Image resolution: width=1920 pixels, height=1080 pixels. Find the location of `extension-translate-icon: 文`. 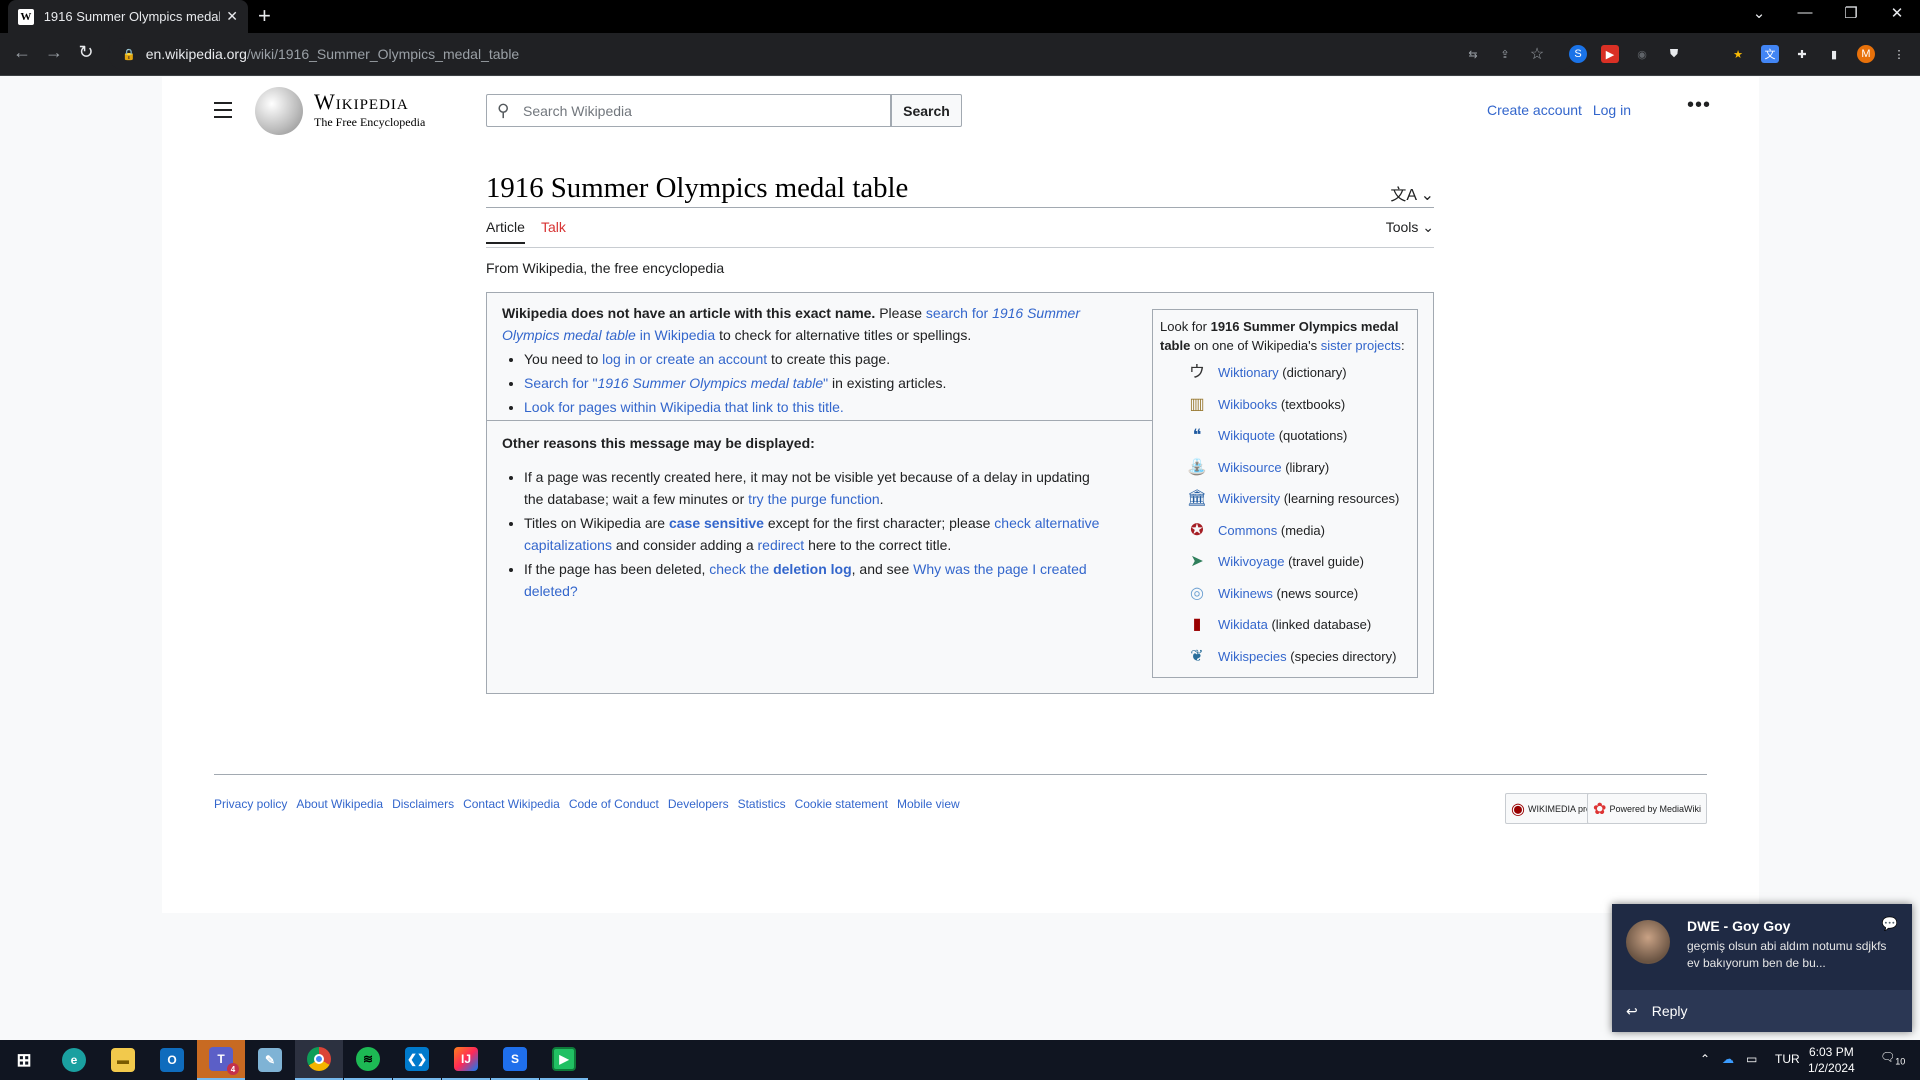

extension-translate-icon: 文 is located at coordinates (1770, 54).